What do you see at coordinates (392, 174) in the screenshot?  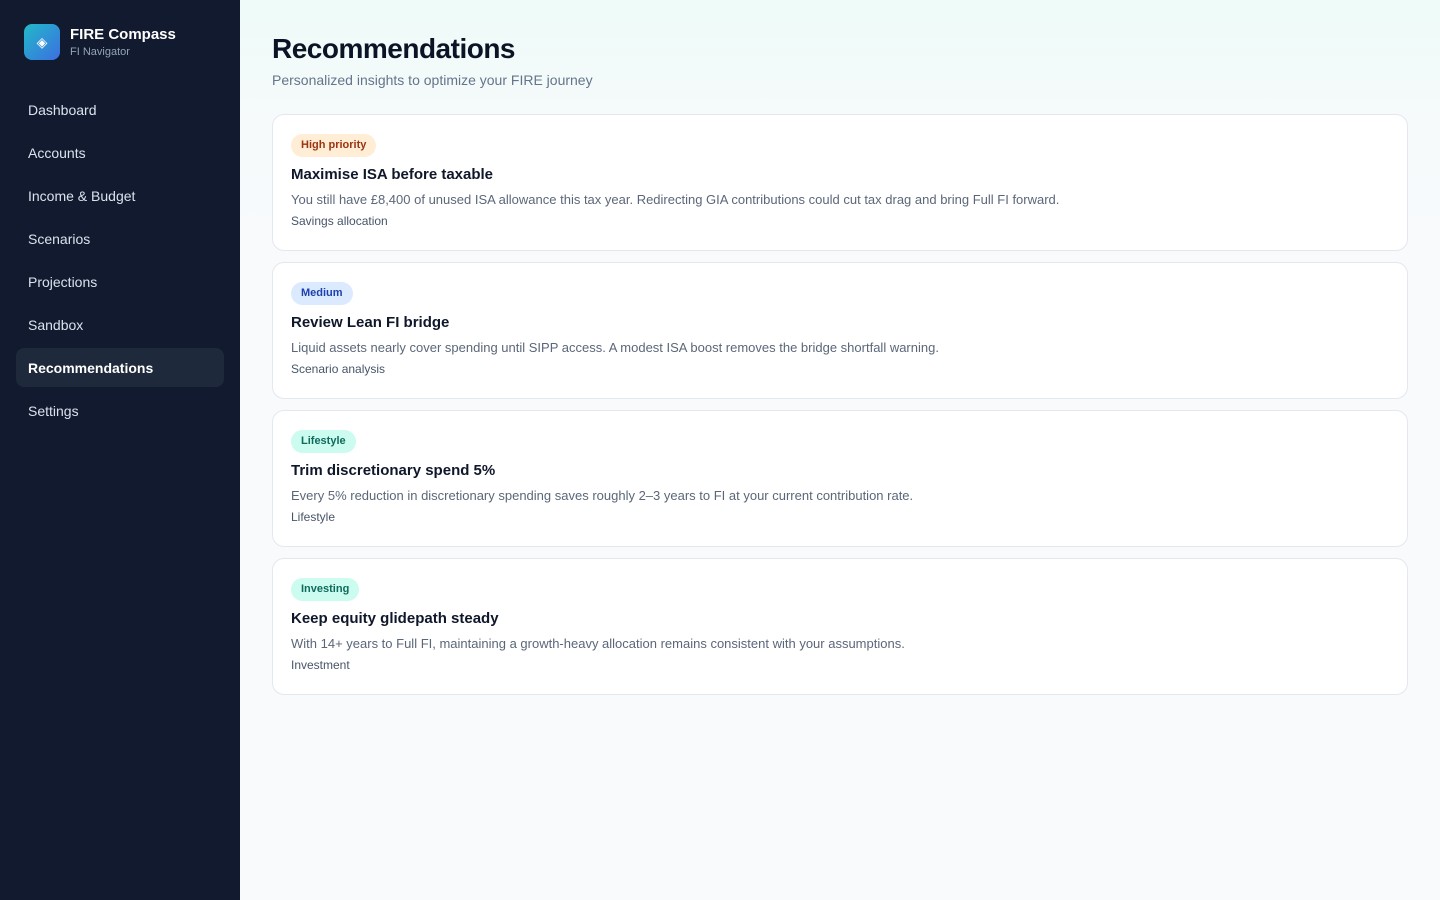 I see `recommendation-title: Maximise ISA before taxable` at bounding box center [392, 174].